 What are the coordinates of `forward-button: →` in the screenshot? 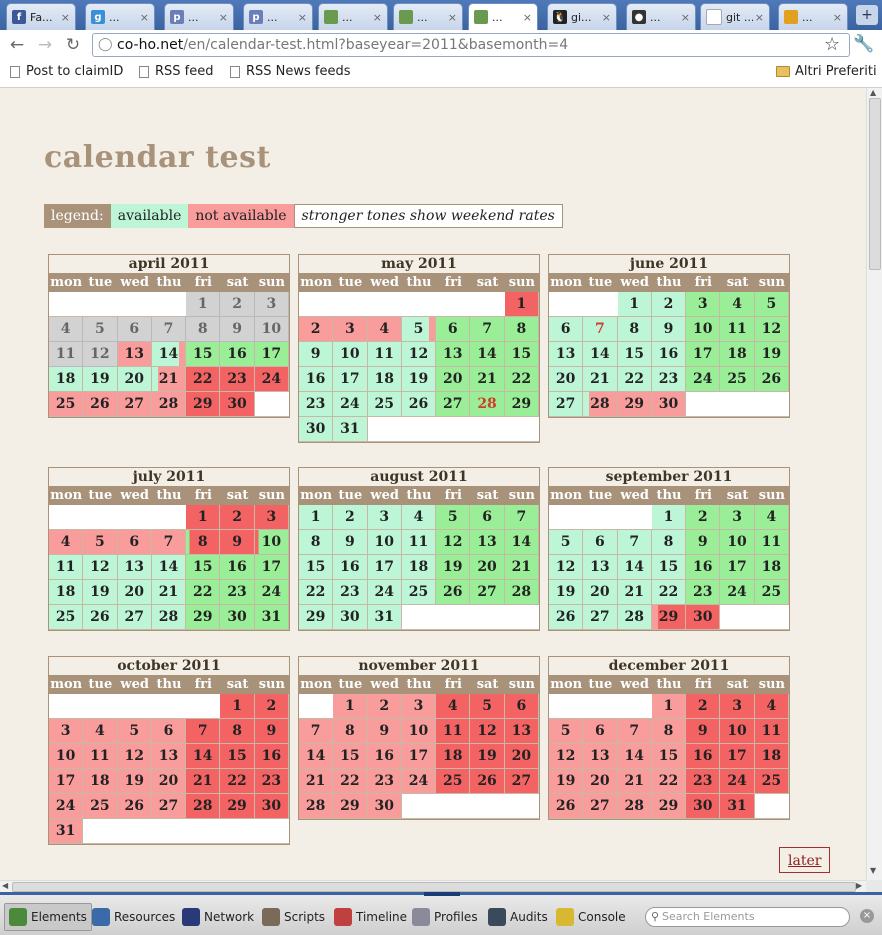 It's located at (45, 45).